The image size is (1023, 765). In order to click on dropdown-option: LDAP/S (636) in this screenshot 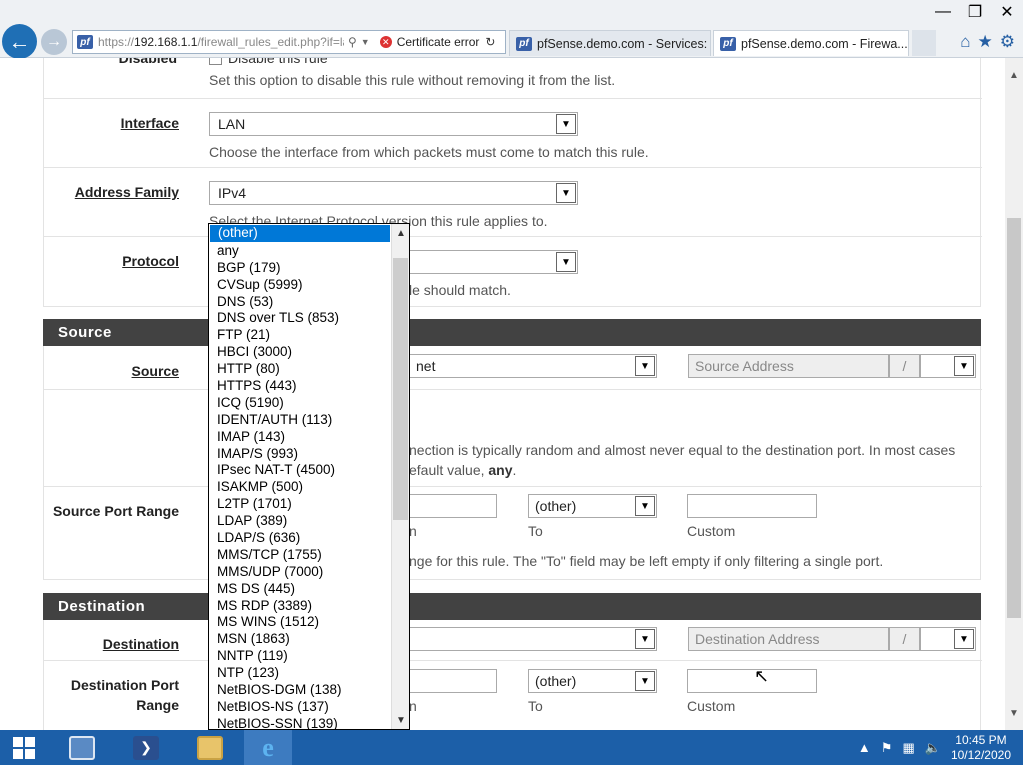, I will do `click(300, 538)`.